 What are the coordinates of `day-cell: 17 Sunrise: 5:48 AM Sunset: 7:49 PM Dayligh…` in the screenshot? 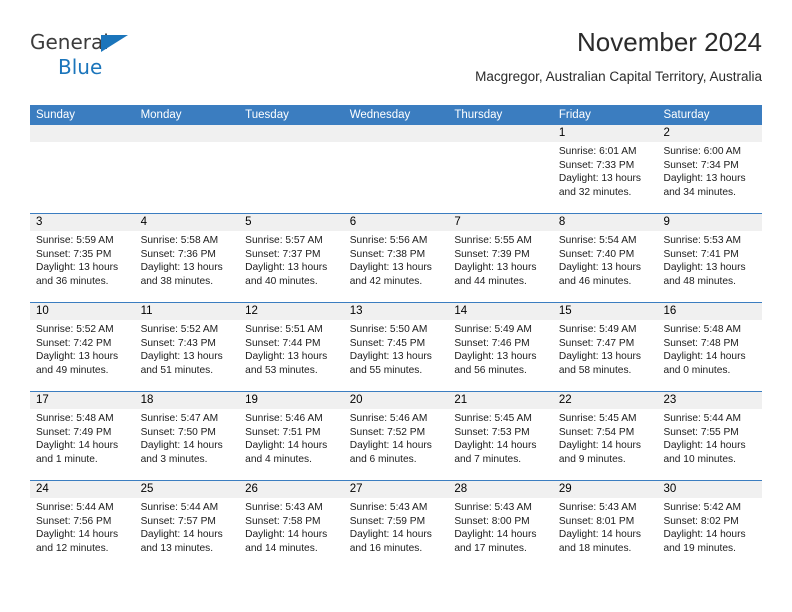 It's located at (82, 436).